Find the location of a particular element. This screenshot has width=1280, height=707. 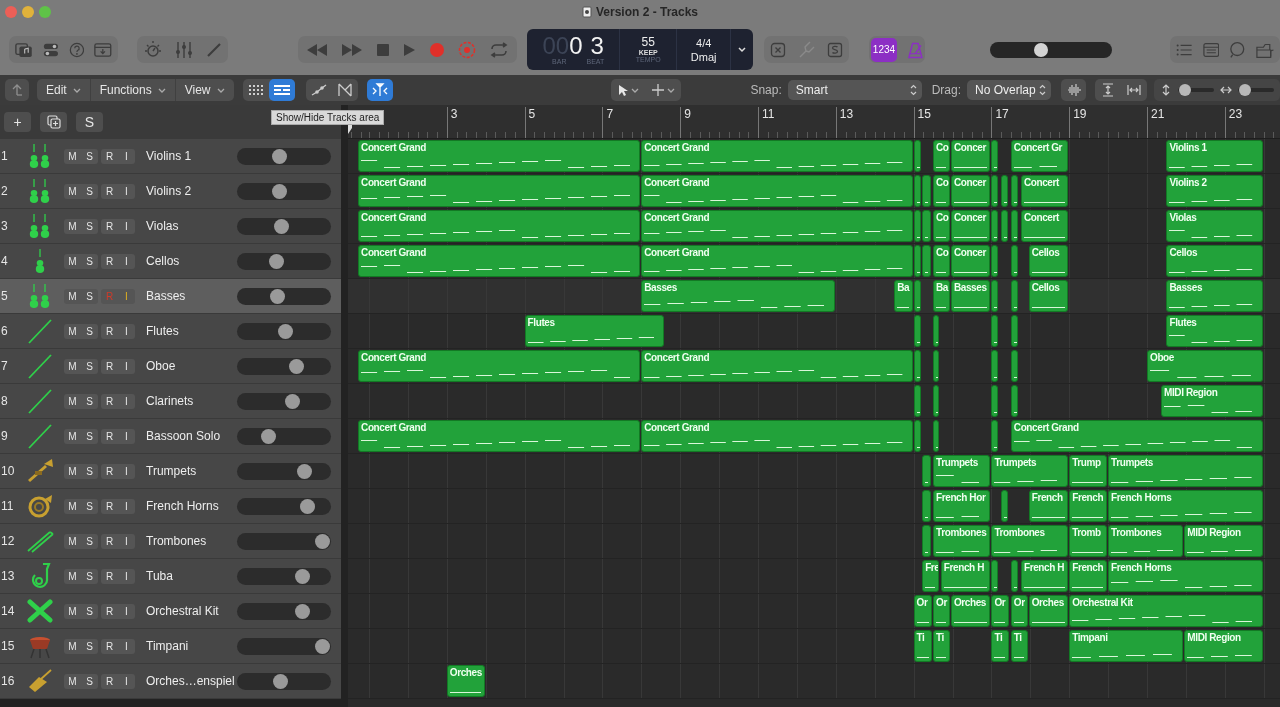

track-header: 7 M S R I Oboe is located at coordinates (170, 366).